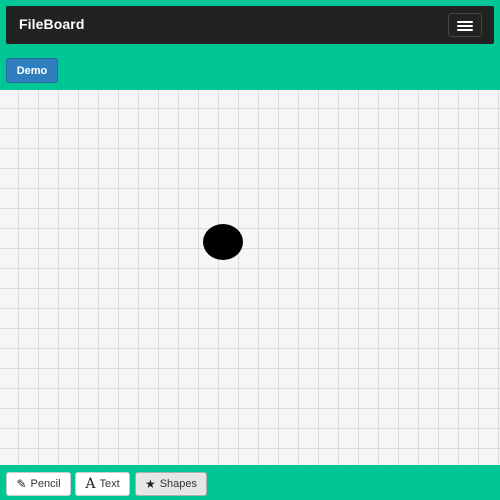 This screenshot has height=500, width=500. I want to click on pencil-tool-button: ✎ Pencil, so click(38, 484).